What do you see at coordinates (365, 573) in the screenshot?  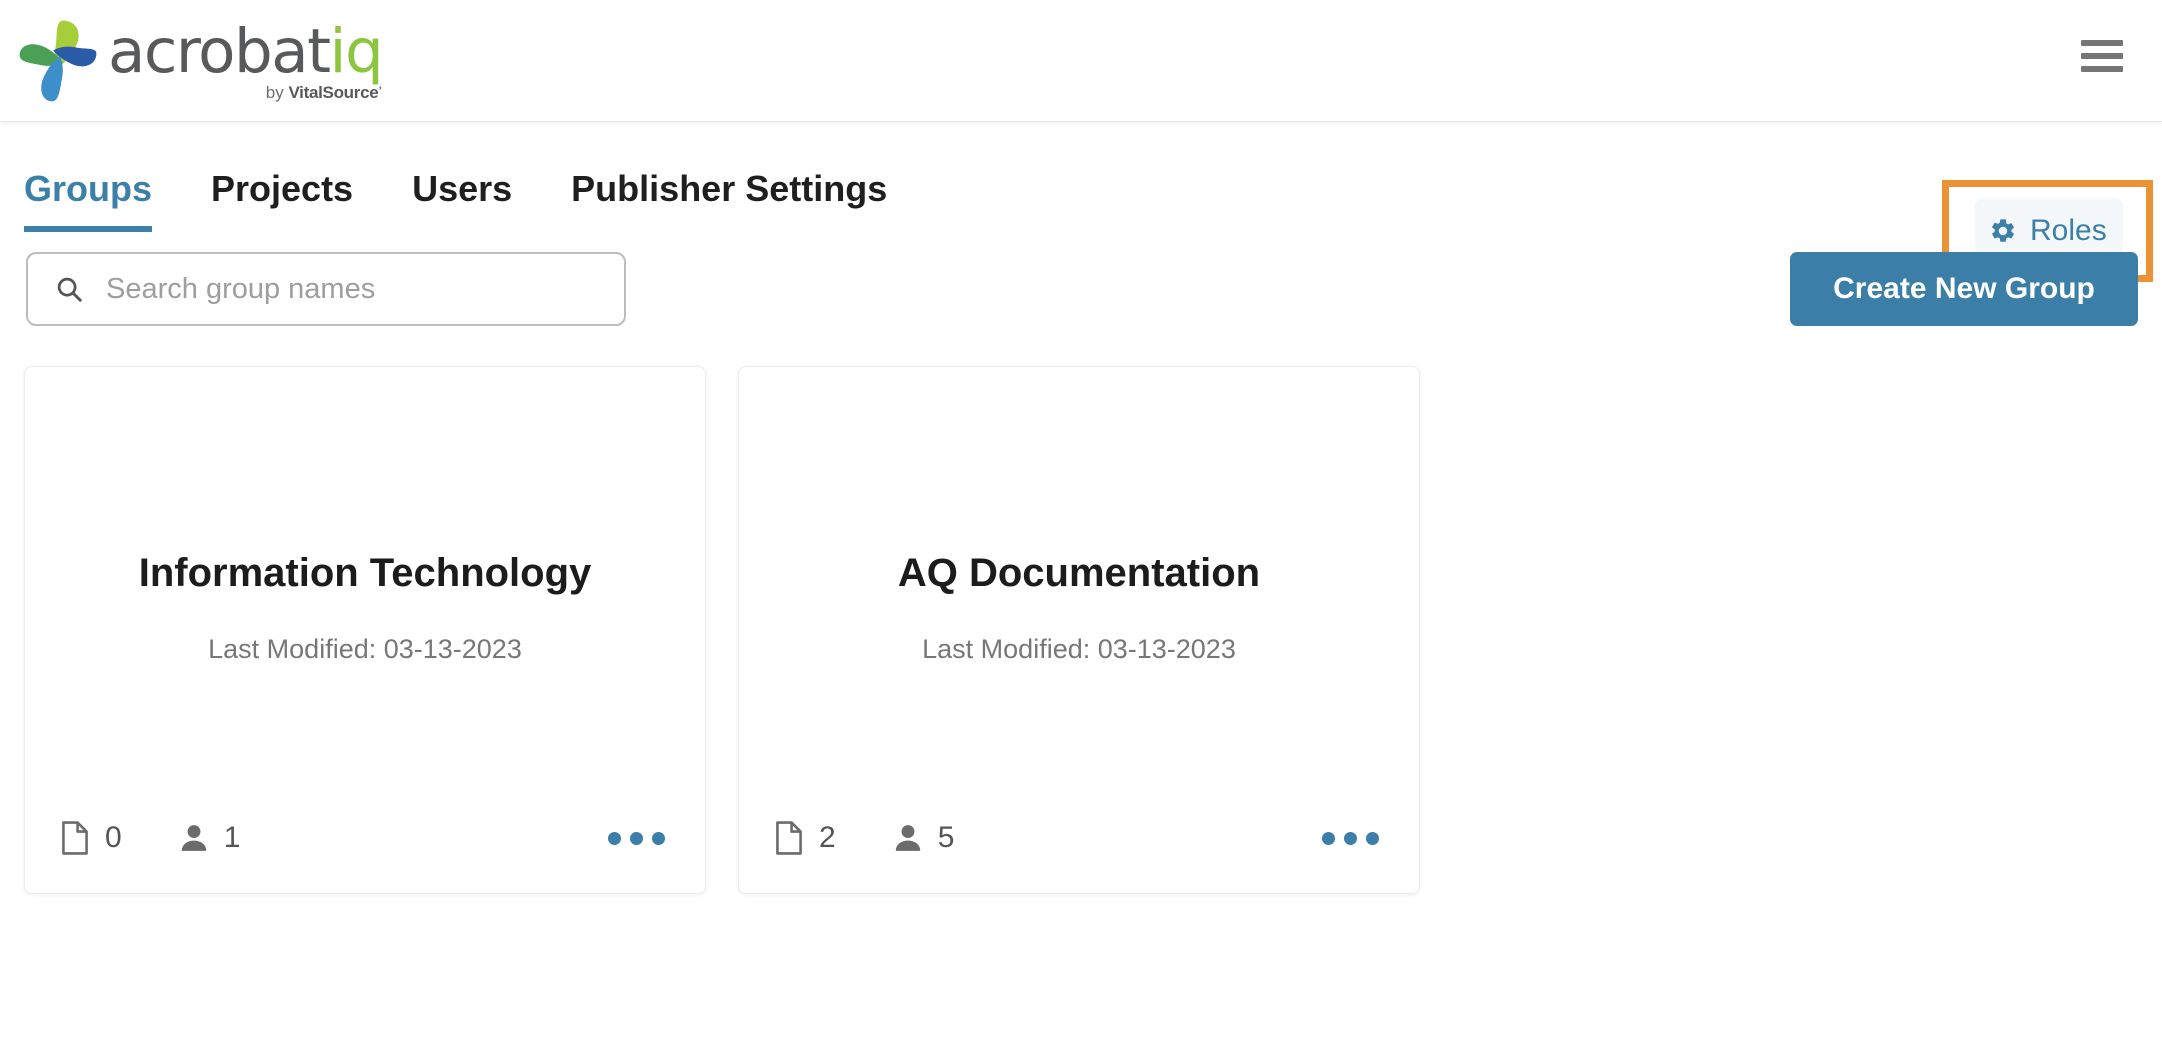 I see `group-card-title: Information Technology` at bounding box center [365, 573].